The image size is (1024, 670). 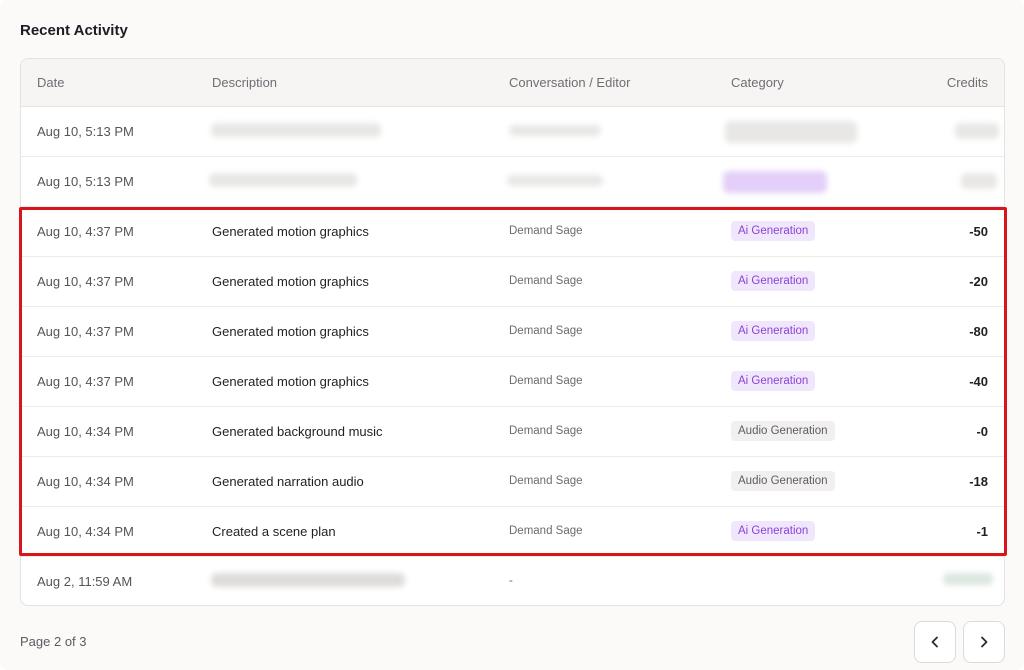 What do you see at coordinates (85, 581) in the screenshot?
I see `row-date: Aug 2, 11:59 AM` at bounding box center [85, 581].